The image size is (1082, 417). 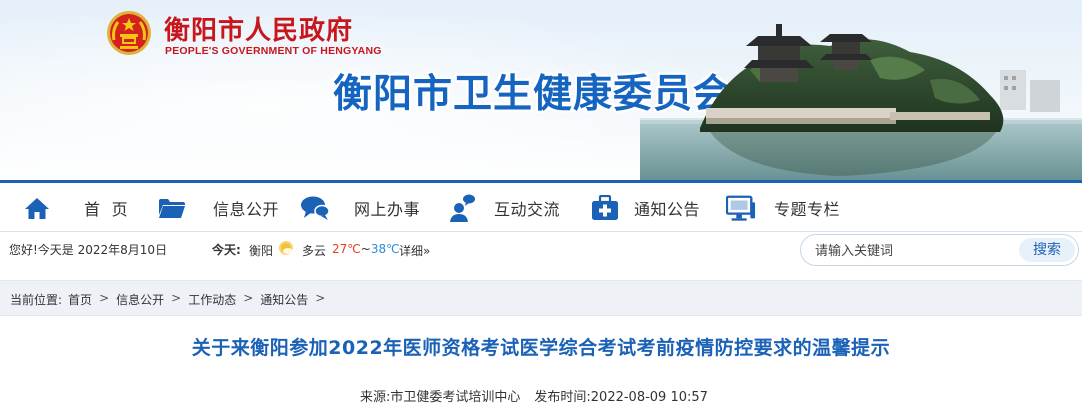 What do you see at coordinates (440, 397) in the screenshot?
I see `article-source: 来源:市卫健委考试培训中心` at bounding box center [440, 397].